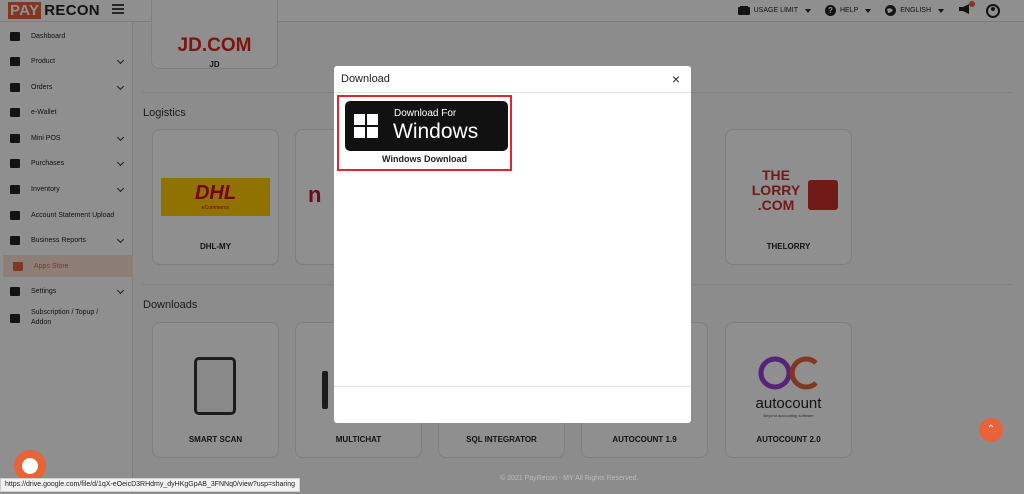 This screenshot has width=1024, height=494. What do you see at coordinates (366, 126) in the screenshot?
I see `windows-logo-icon` at bounding box center [366, 126].